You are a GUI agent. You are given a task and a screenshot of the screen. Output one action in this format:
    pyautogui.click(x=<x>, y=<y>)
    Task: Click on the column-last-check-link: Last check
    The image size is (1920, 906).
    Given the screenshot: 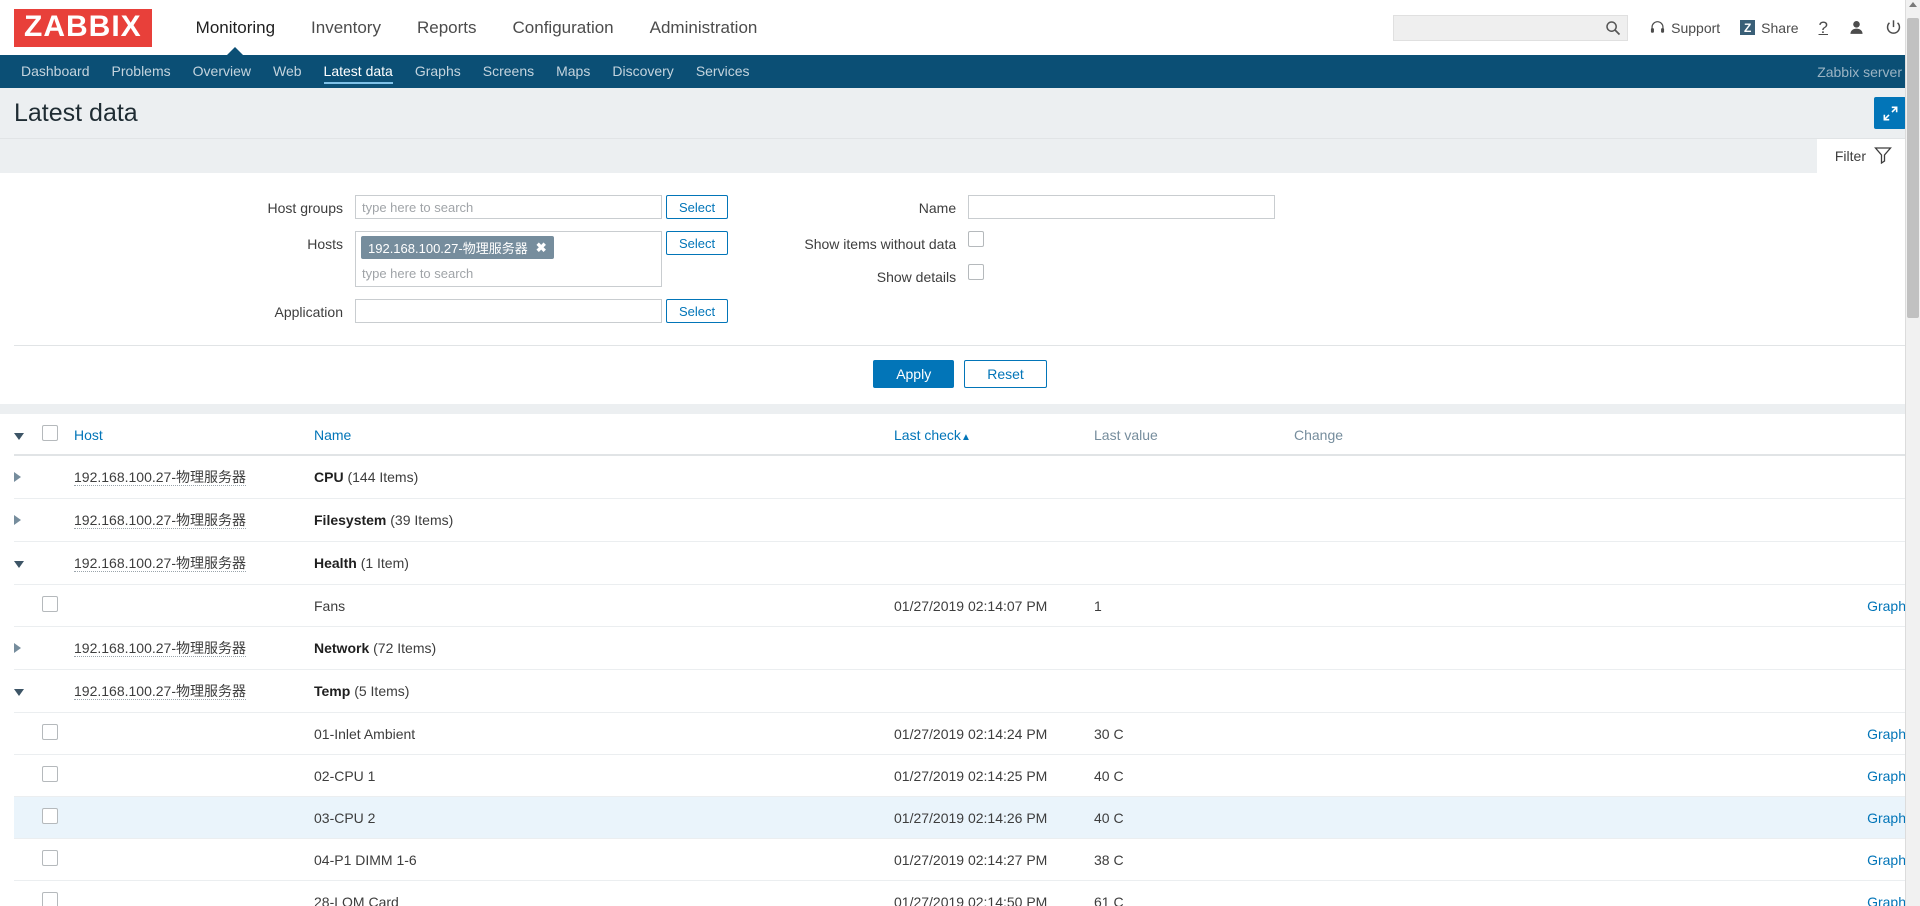 What is the action you would take?
    pyautogui.click(x=927, y=435)
    